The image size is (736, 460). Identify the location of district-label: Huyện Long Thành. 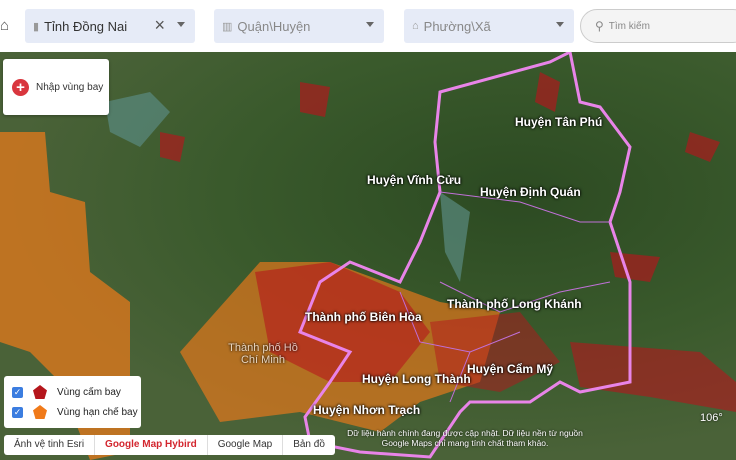
(416, 379).